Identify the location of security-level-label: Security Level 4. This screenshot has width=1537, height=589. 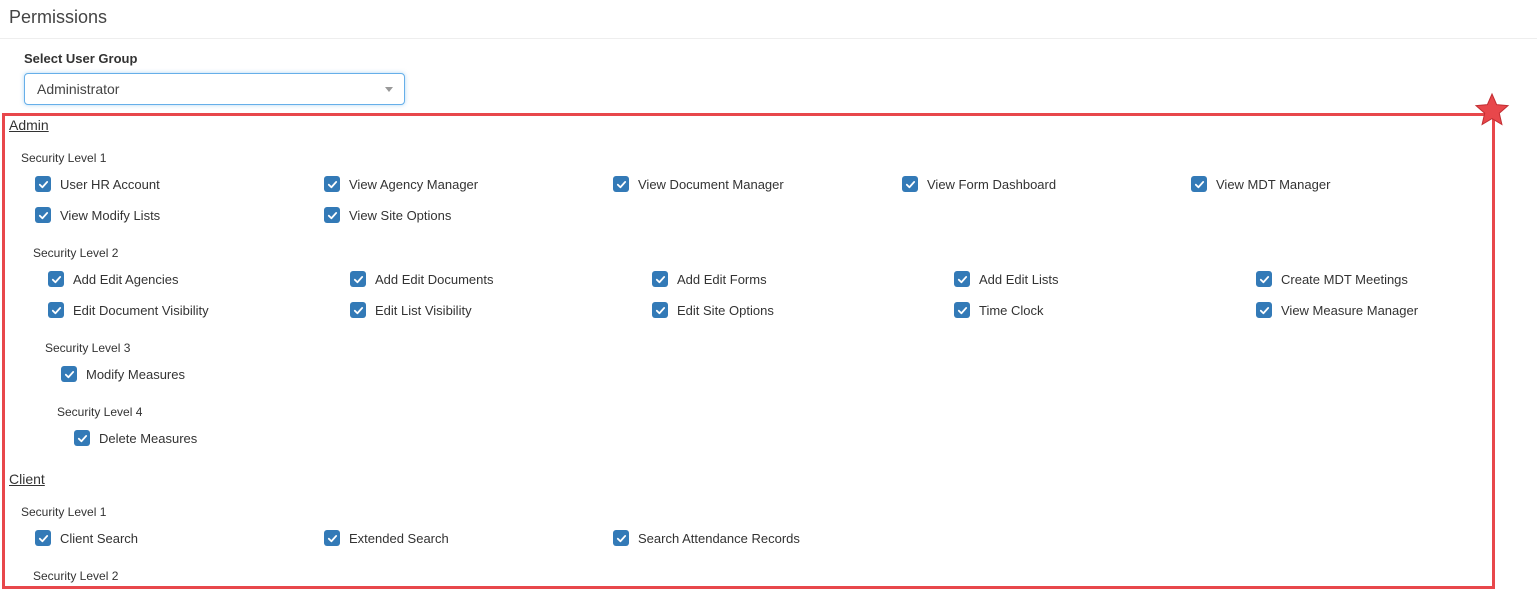
(100, 412).